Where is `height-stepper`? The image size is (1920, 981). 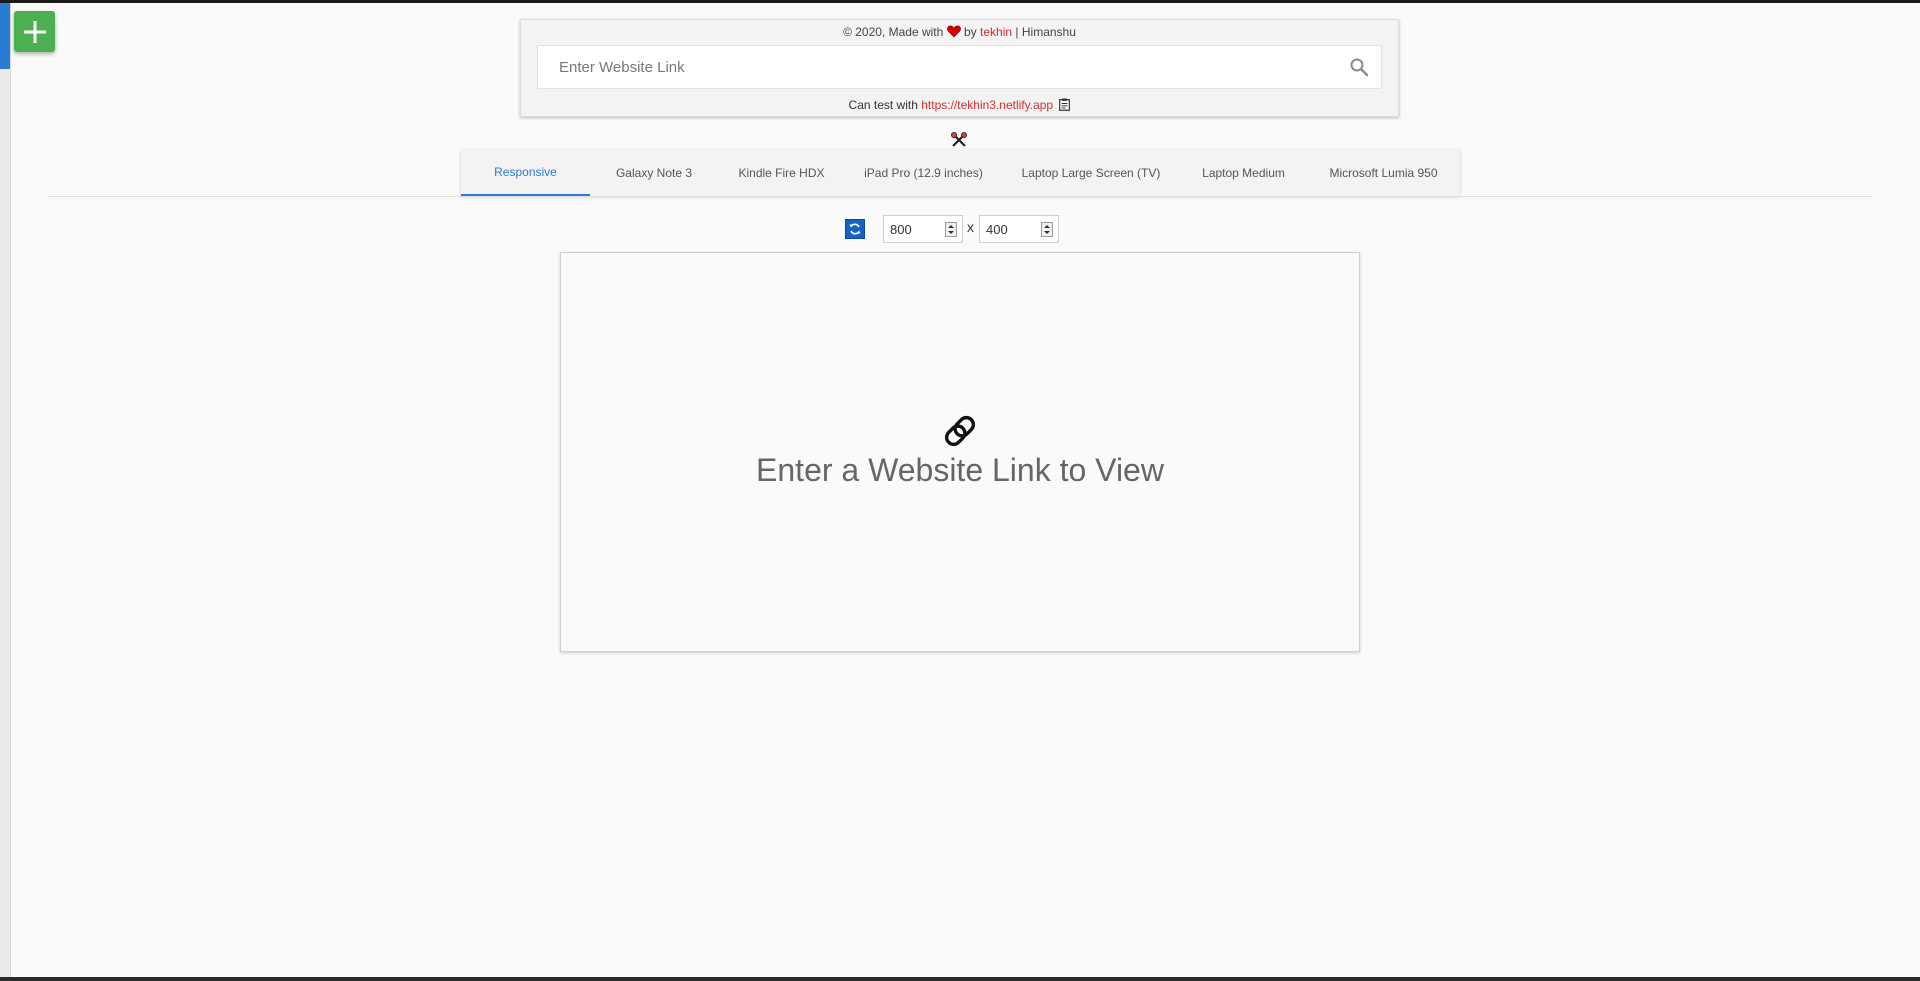
height-stepper is located at coordinates (1019, 229).